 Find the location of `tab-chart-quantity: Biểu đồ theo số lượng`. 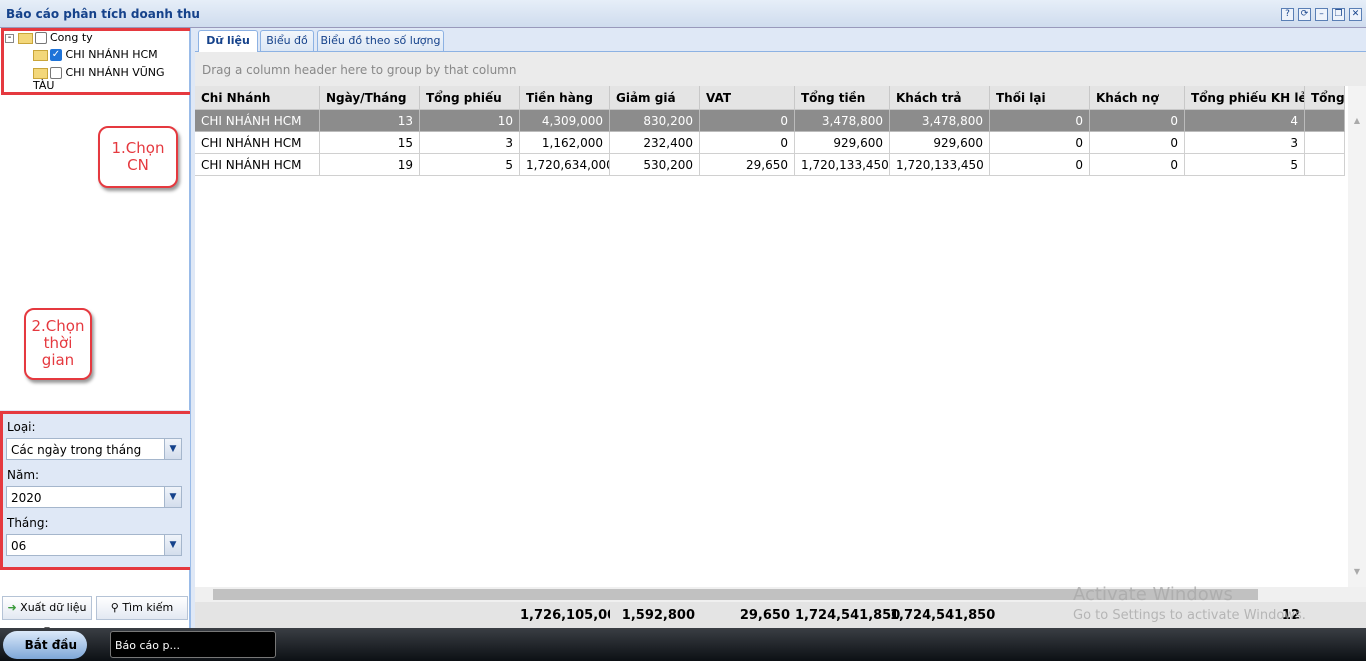

tab-chart-quantity: Biểu đồ theo số lượng is located at coordinates (380, 40).